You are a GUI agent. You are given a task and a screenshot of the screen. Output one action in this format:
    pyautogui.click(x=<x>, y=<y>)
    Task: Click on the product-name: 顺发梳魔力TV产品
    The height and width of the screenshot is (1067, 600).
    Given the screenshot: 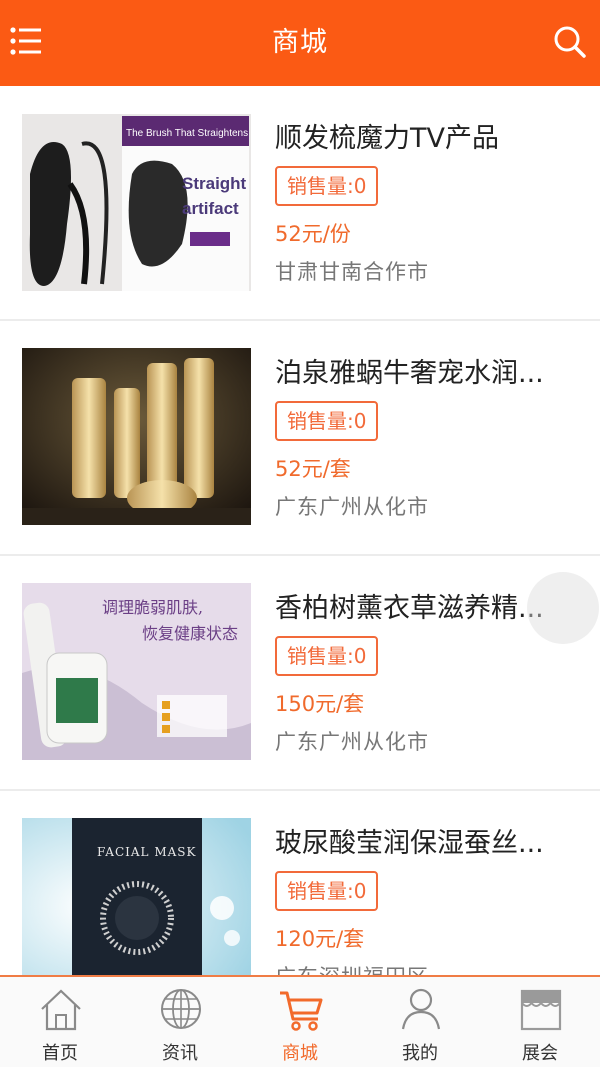 What is the action you would take?
    pyautogui.click(x=387, y=138)
    